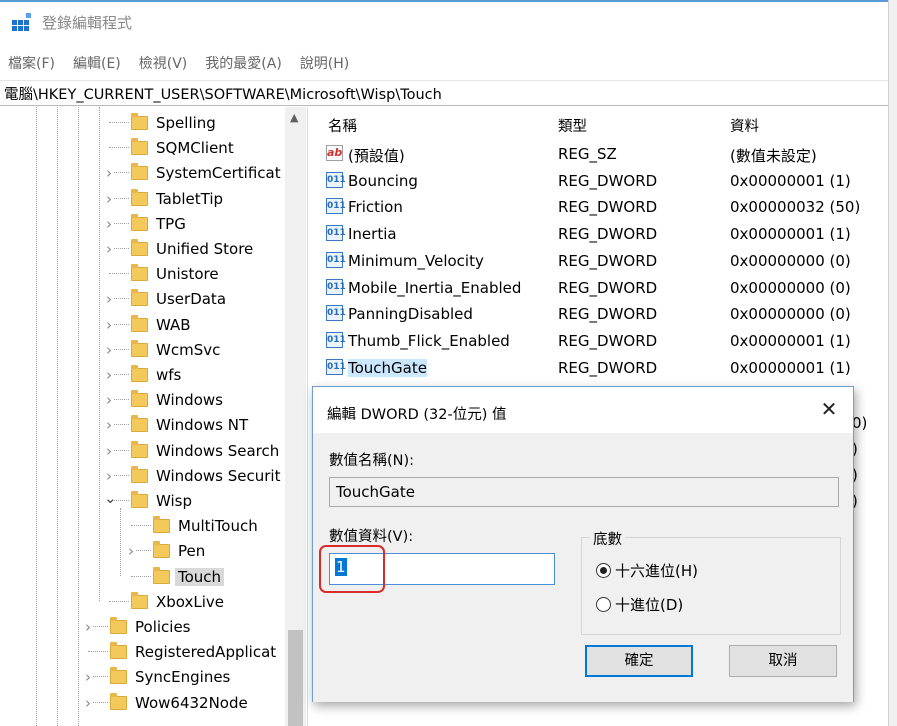  What do you see at coordinates (603, 181) in the screenshot?
I see `list-row: 011 Bouncing REG_DWORD 0x00000001 (1)` at bounding box center [603, 181].